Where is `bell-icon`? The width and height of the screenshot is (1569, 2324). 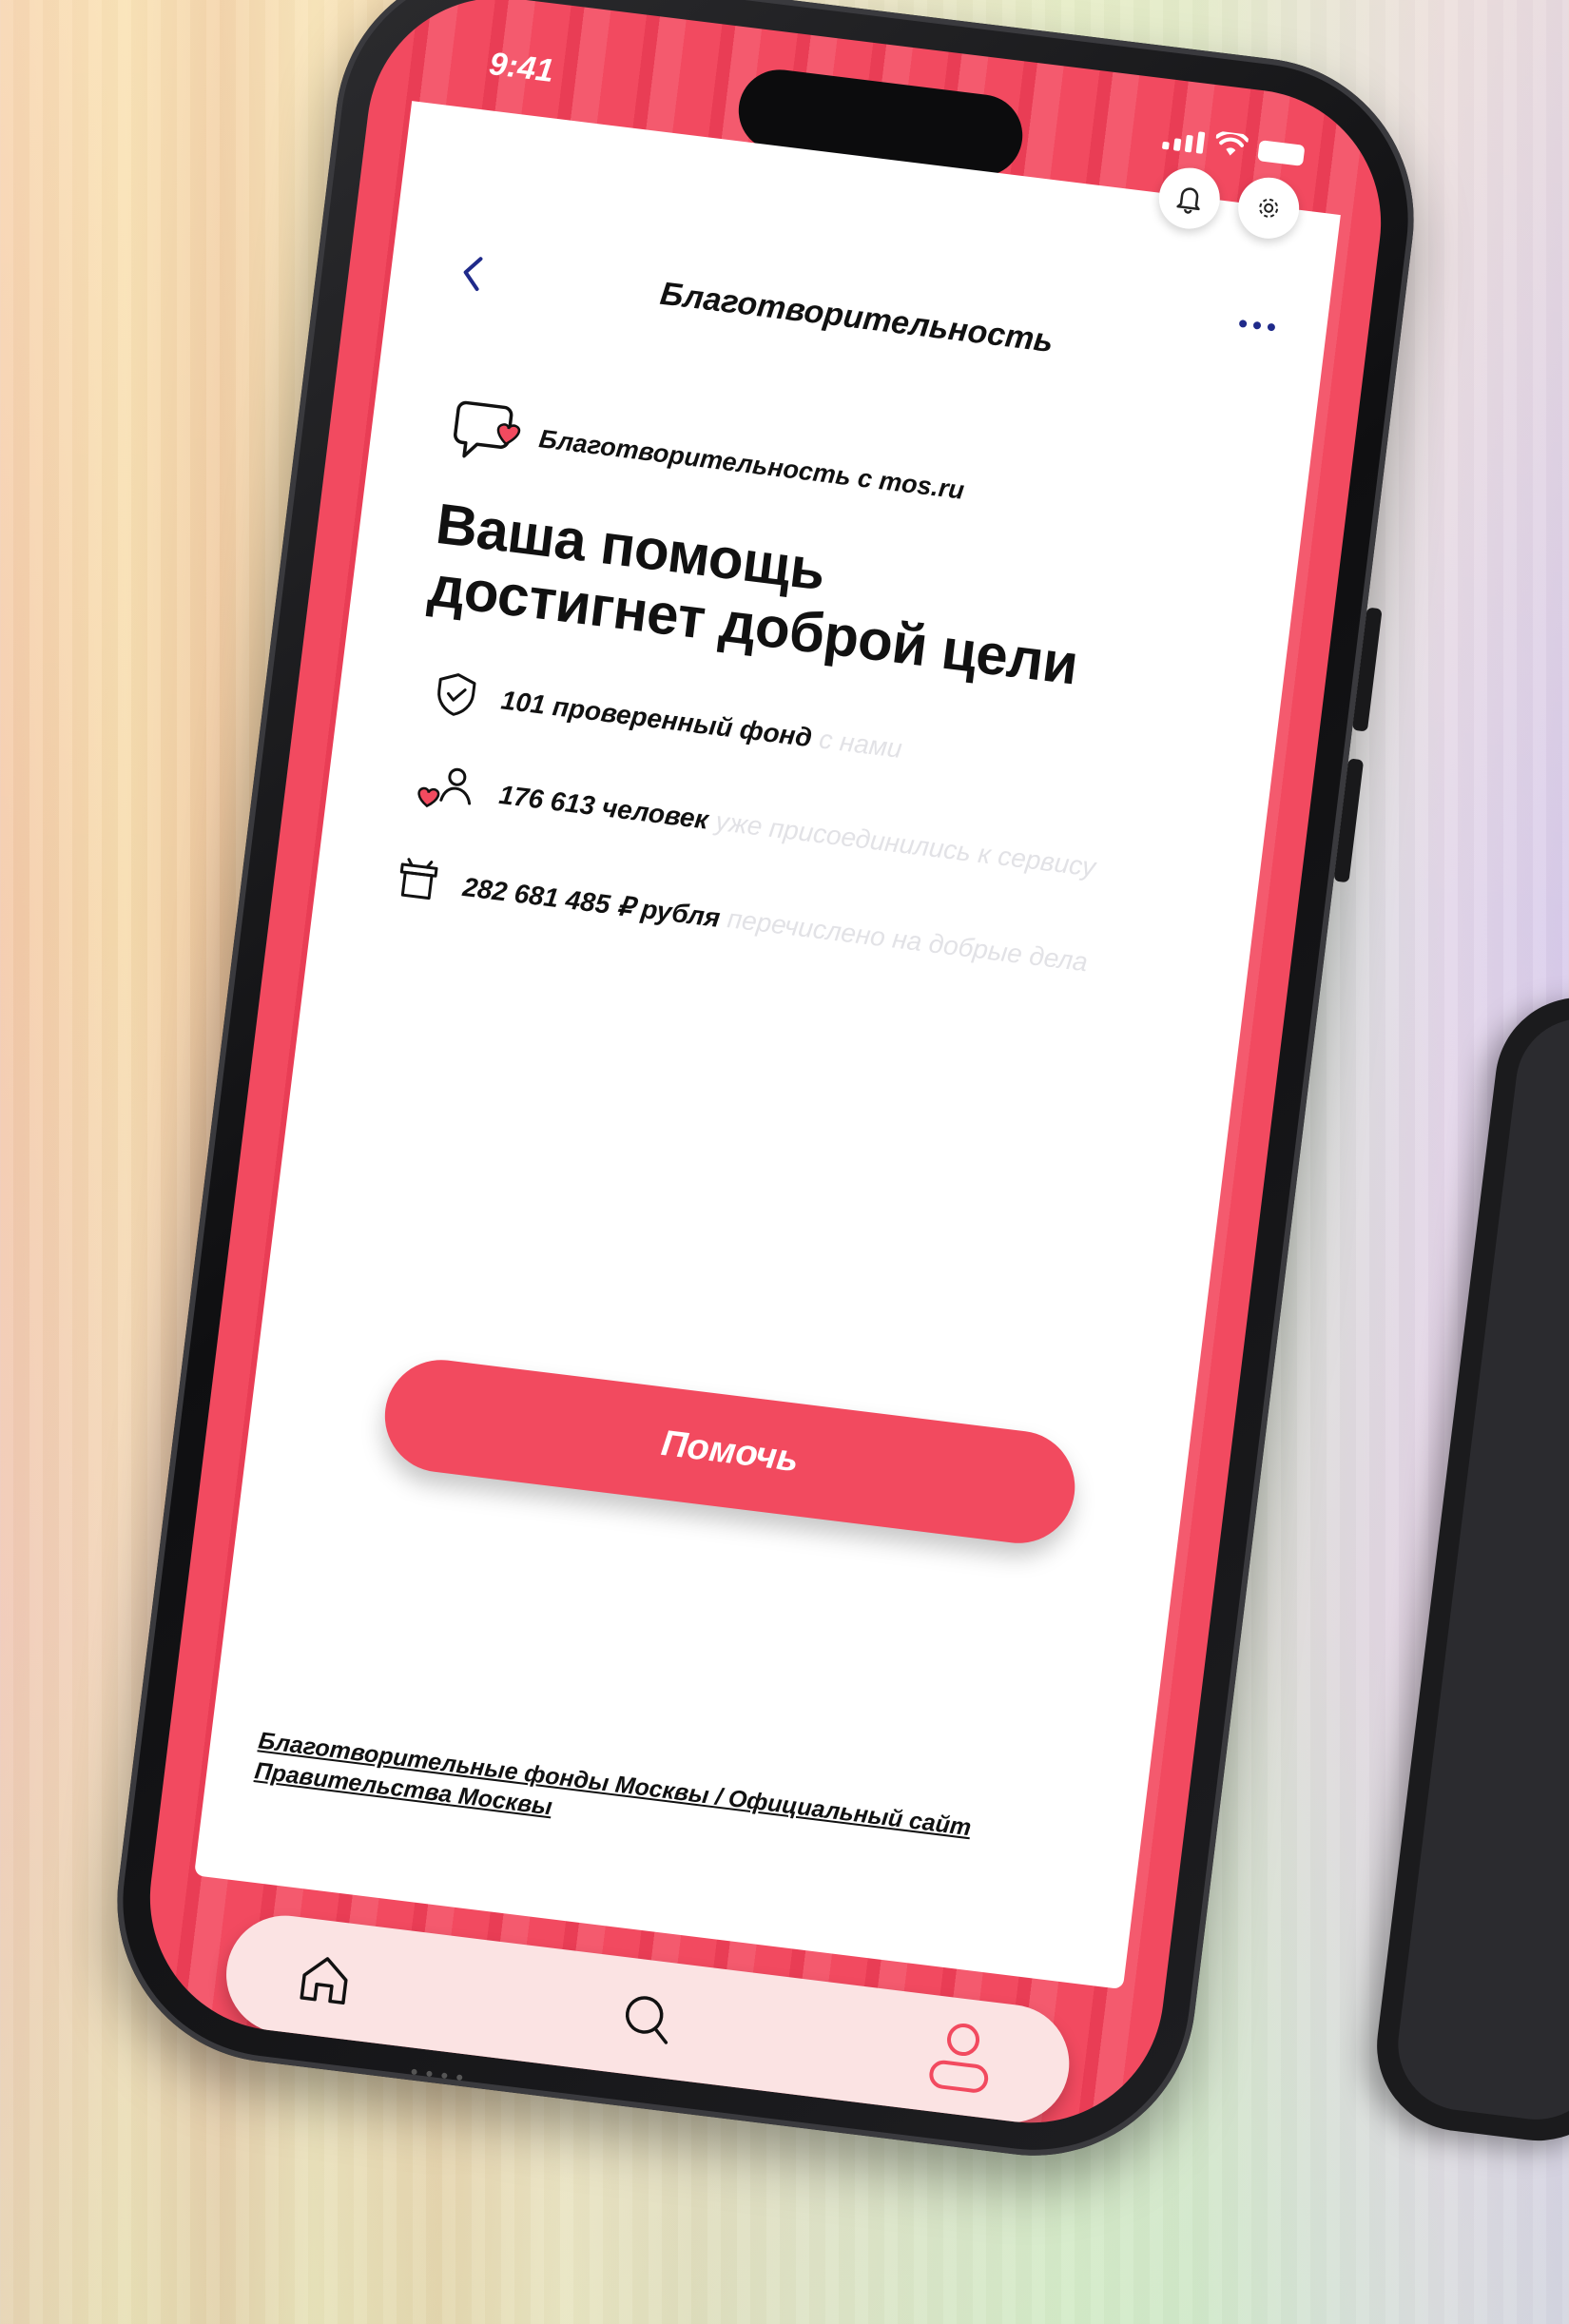 bell-icon is located at coordinates (1188, 200).